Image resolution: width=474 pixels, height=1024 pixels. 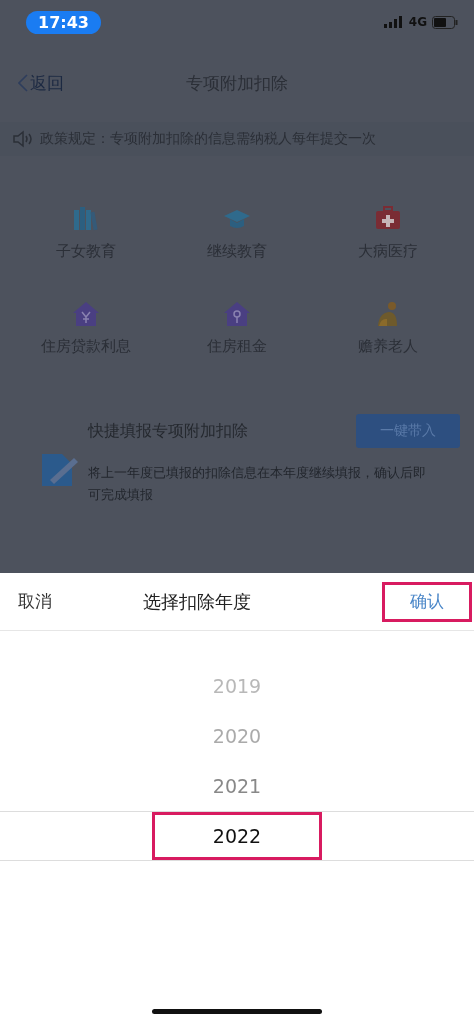 I want to click on cancel-button: 取消, so click(x=35, y=601).